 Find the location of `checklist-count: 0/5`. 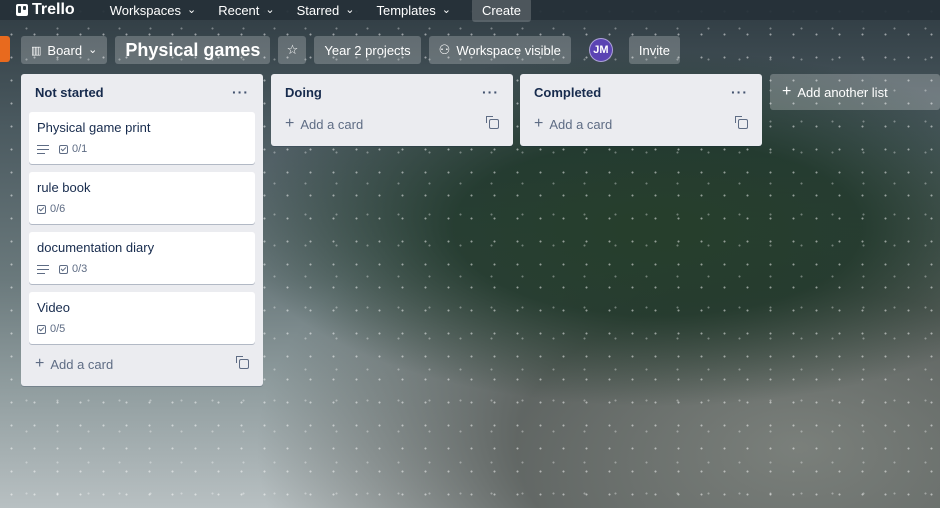

checklist-count: 0/5 is located at coordinates (58, 329).